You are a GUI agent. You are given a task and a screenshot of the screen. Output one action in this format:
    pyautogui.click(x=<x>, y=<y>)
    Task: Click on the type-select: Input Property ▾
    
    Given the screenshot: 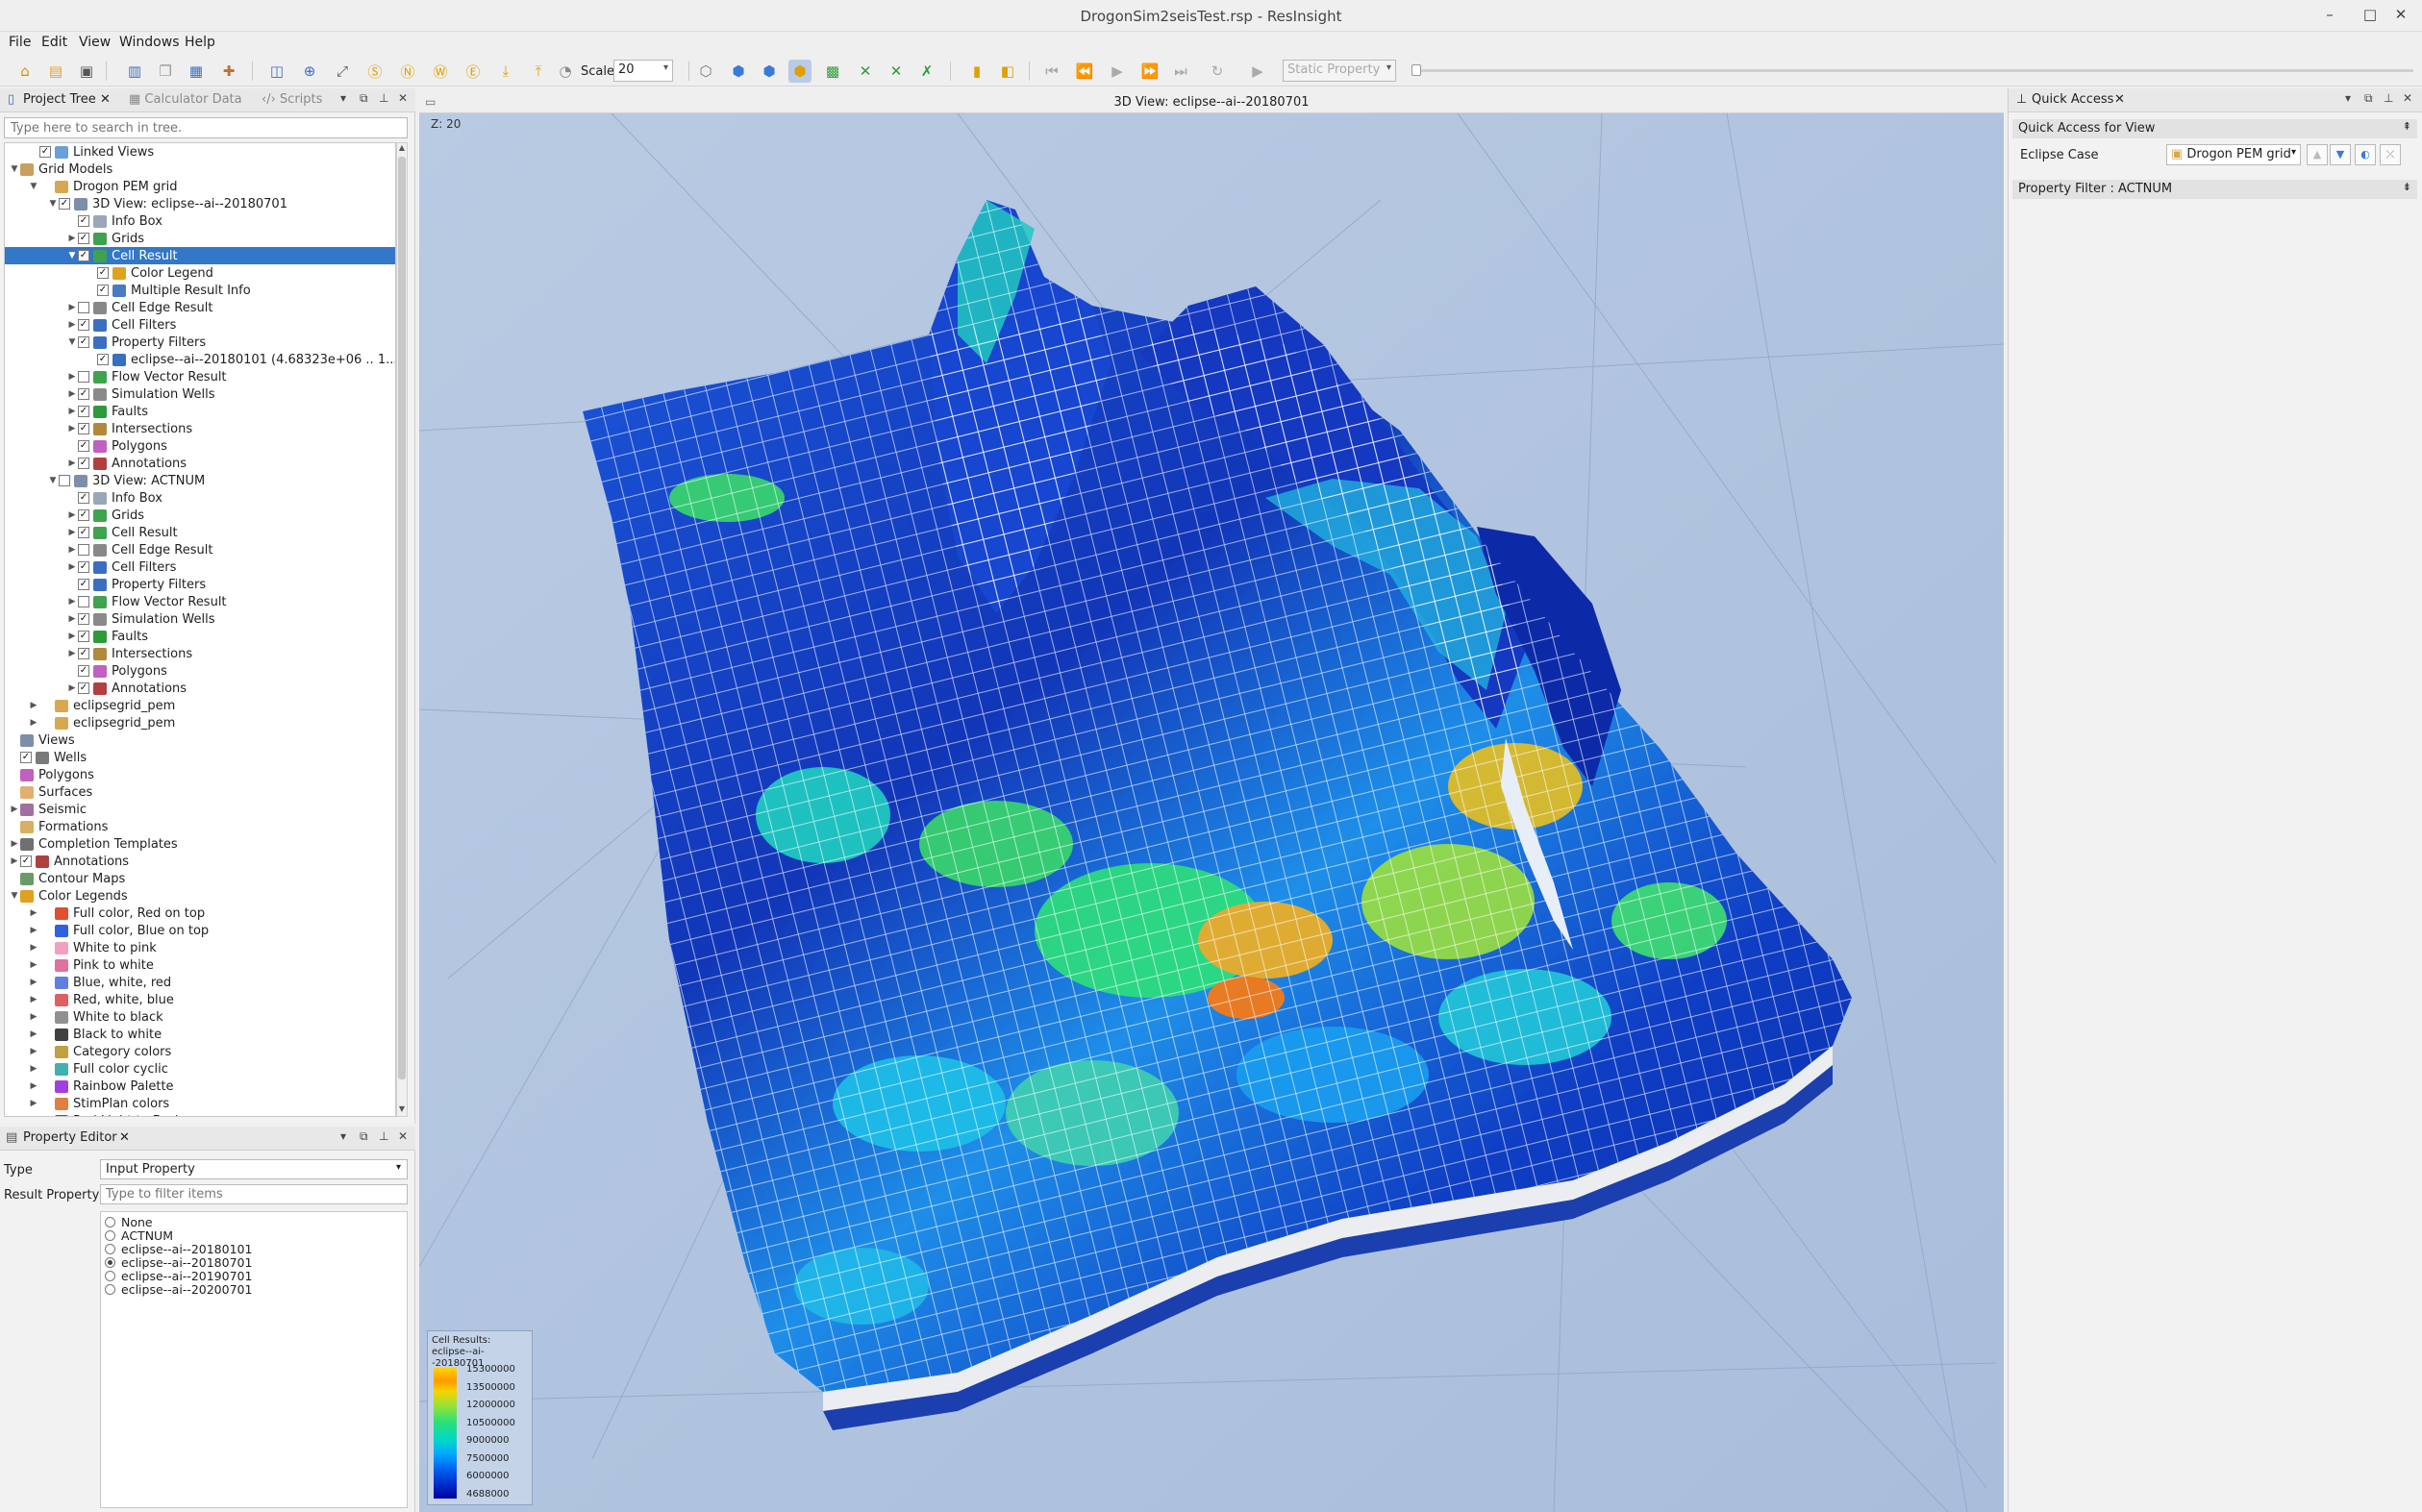 What is the action you would take?
    pyautogui.click(x=254, y=1169)
    